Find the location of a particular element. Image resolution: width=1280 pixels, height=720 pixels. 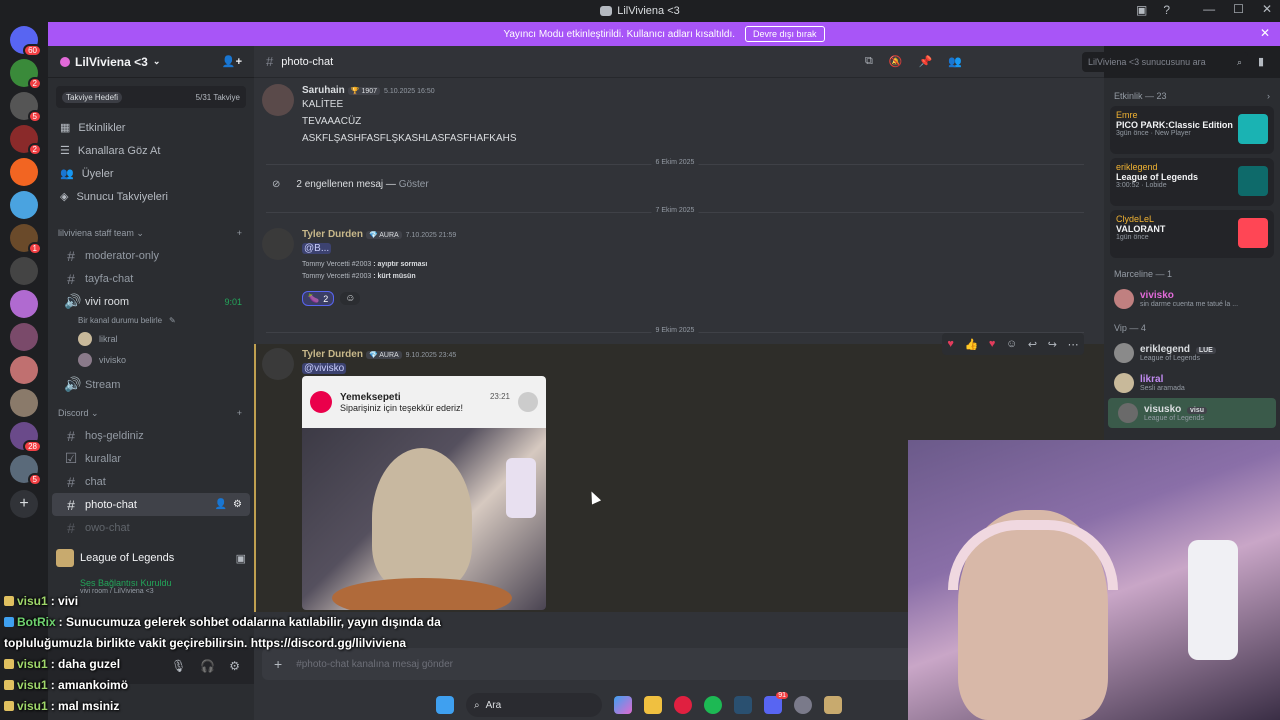

voice-user: likral is located at coordinates (151, 339).